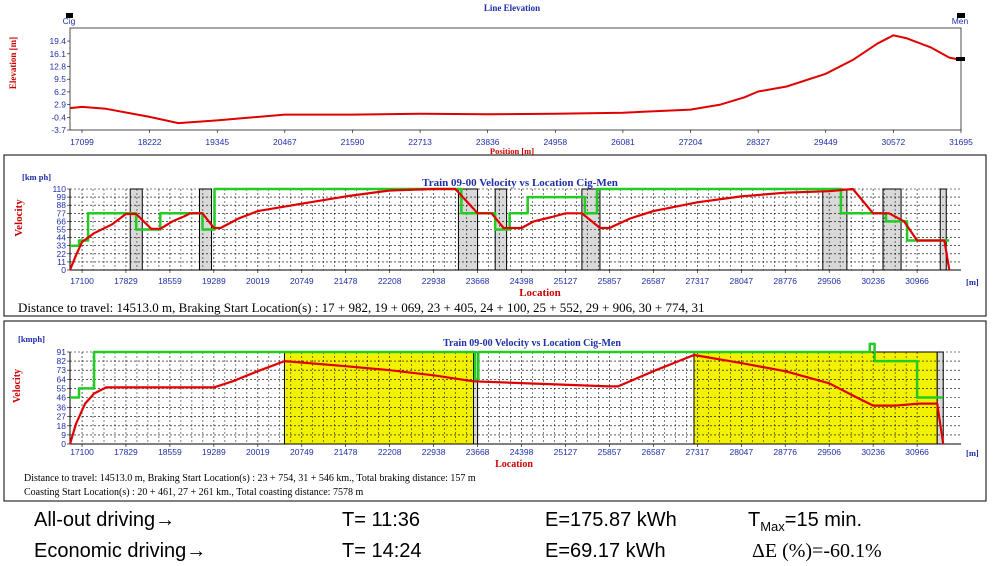 This screenshot has height=566, width=995. I want to click on start-marker, so click(69, 15).